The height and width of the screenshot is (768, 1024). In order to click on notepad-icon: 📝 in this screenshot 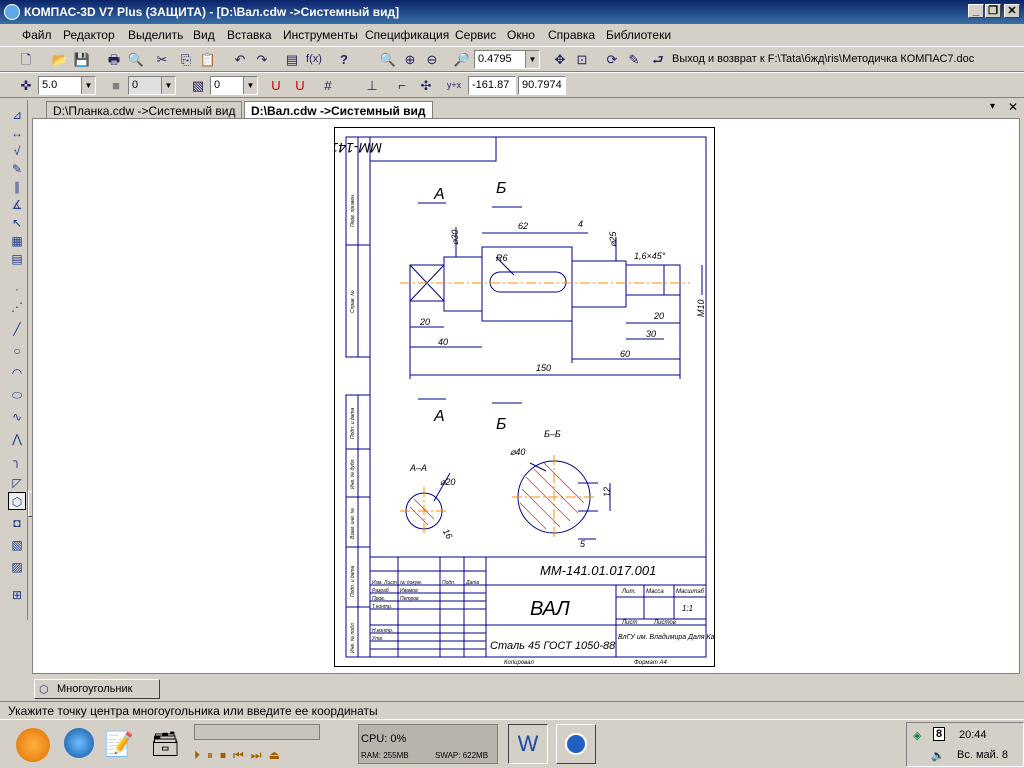, I will do `click(119, 744)`.